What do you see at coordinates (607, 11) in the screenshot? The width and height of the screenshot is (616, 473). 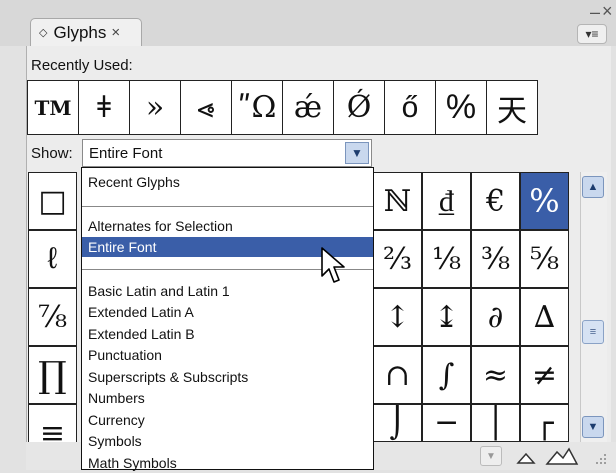 I see `close-window-button: ×` at bounding box center [607, 11].